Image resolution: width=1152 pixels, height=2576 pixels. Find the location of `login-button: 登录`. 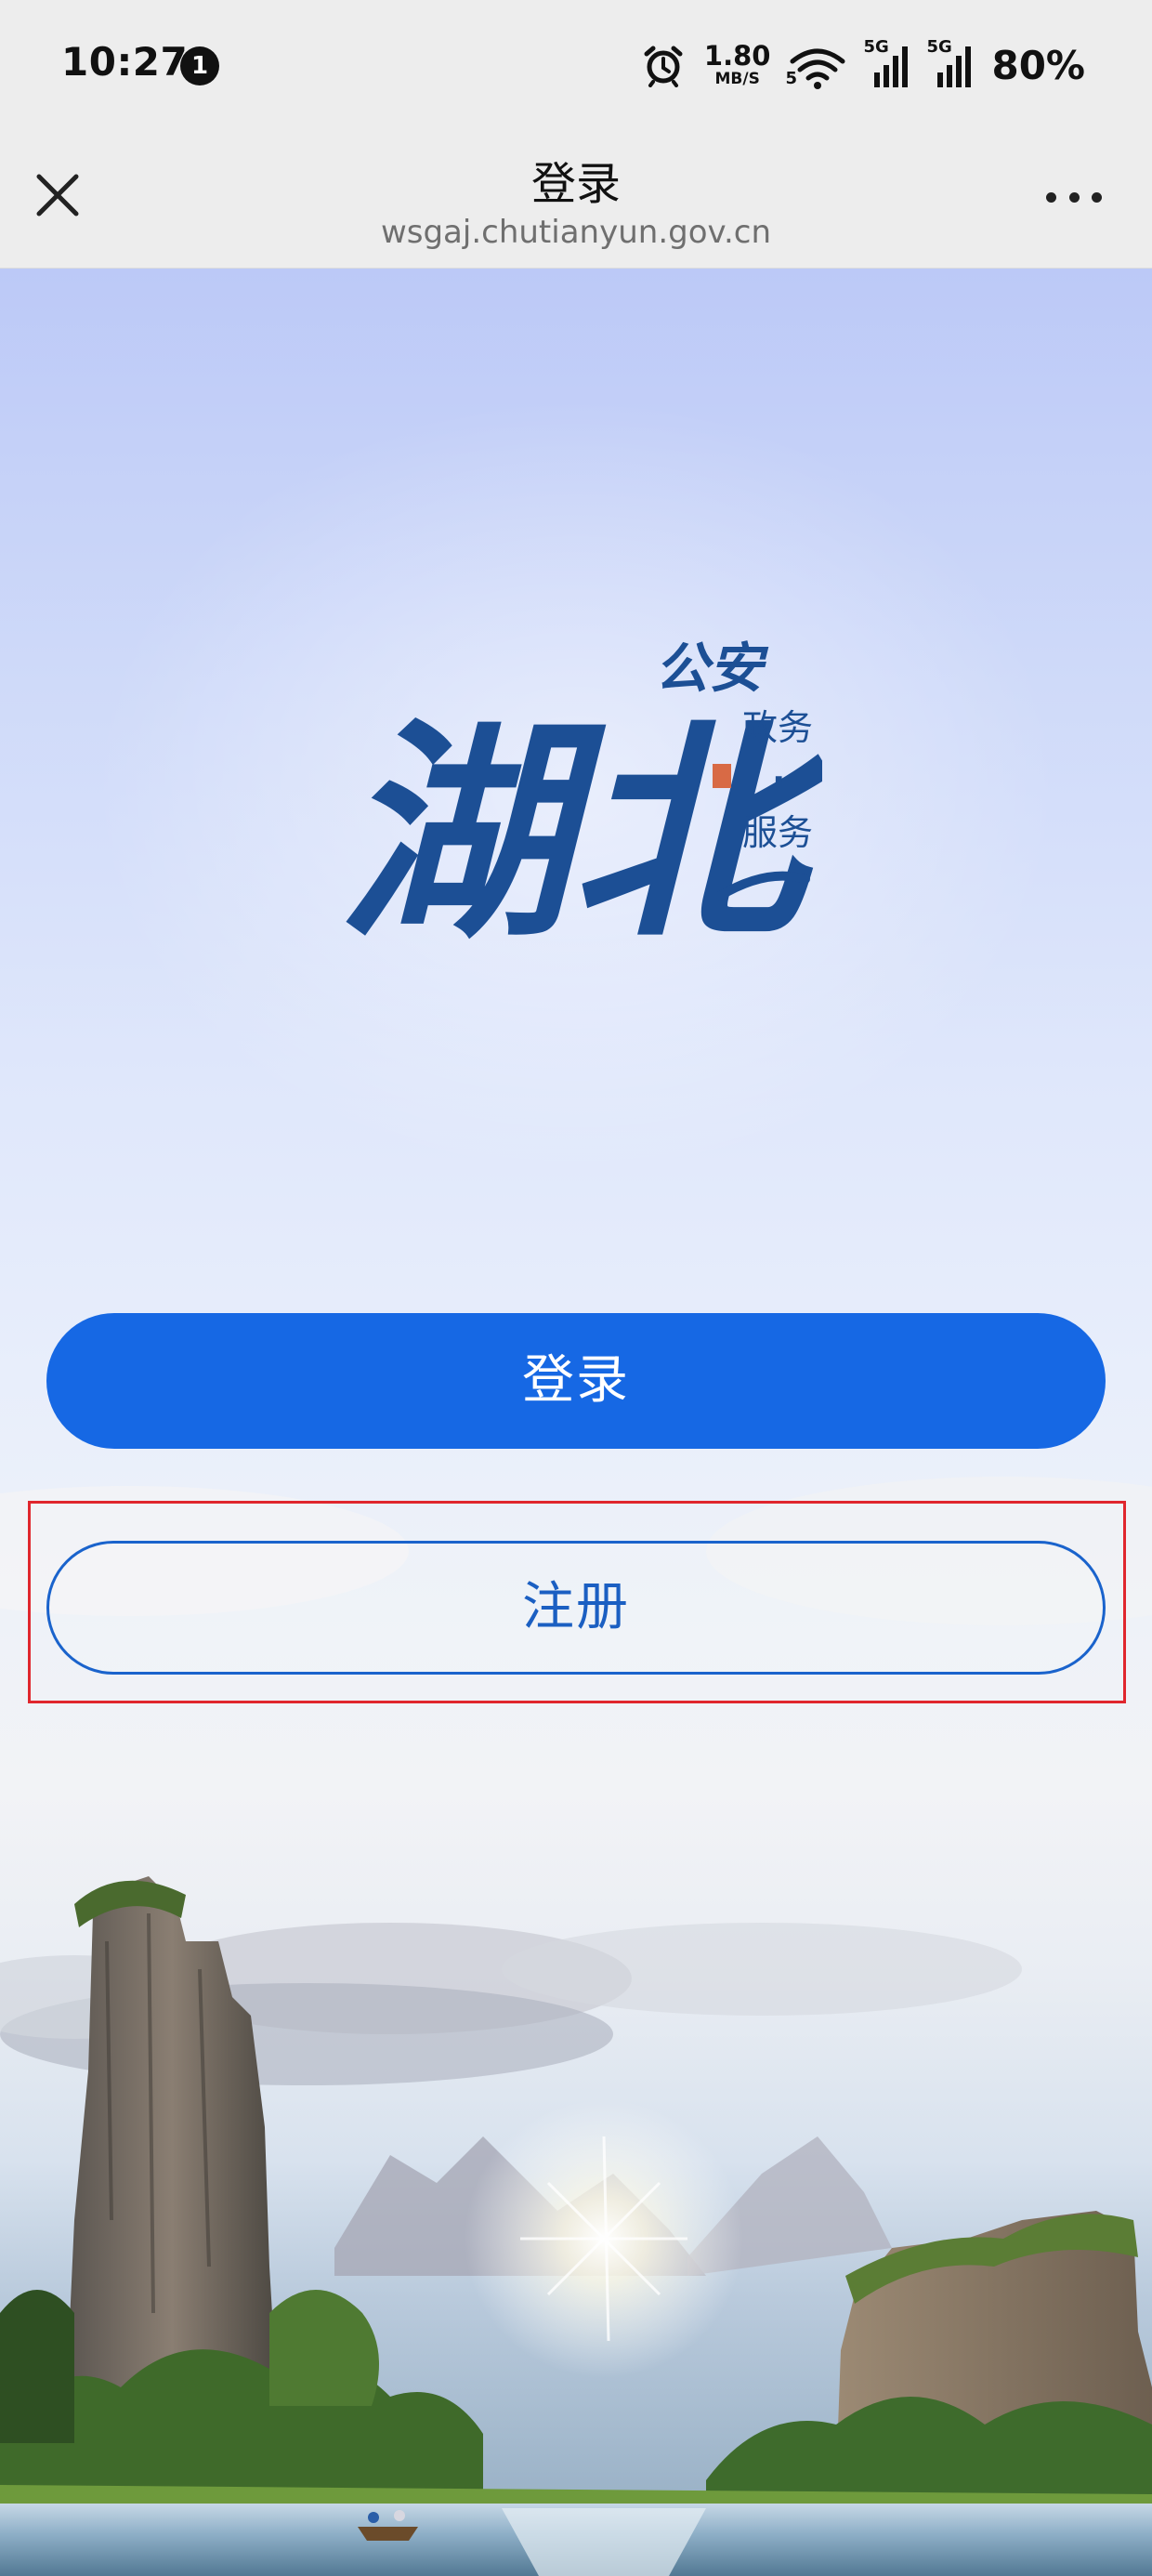

login-button: 登录 is located at coordinates (576, 1381).